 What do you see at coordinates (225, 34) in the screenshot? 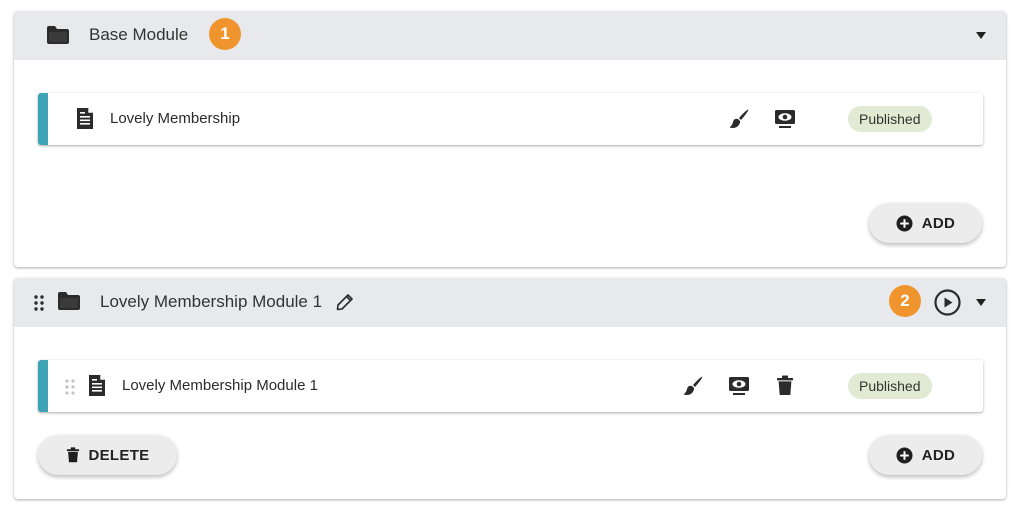
I see `step-badge: 1` at bounding box center [225, 34].